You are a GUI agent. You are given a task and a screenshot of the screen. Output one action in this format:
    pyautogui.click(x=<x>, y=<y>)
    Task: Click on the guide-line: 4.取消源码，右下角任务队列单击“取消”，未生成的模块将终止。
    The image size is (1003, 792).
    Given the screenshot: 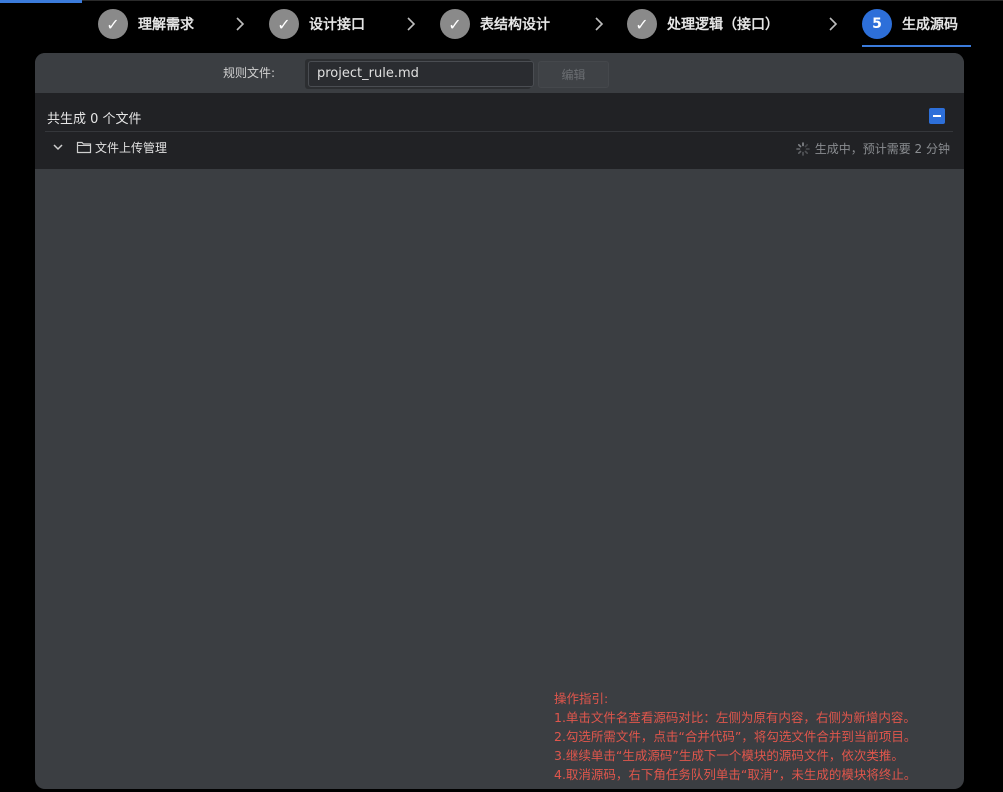 What is the action you would take?
    pyautogui.click(x=735, y=774)
    